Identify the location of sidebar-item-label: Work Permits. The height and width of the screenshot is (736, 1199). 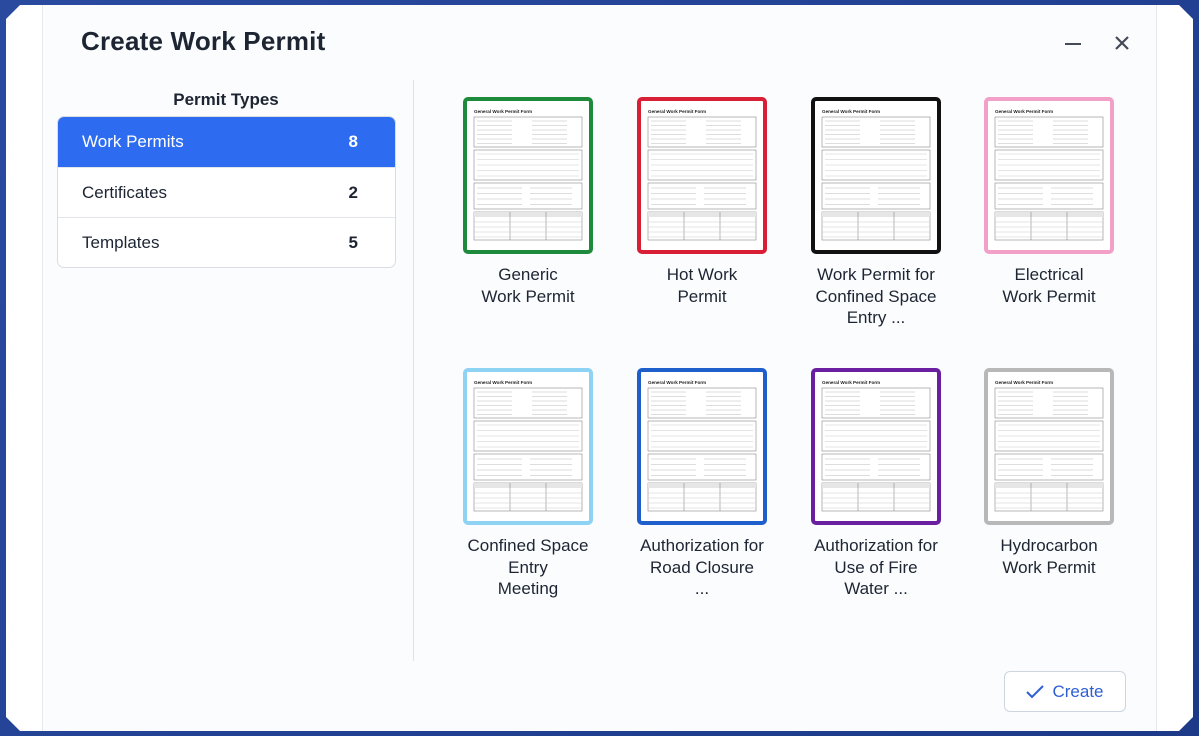
(133, 141).